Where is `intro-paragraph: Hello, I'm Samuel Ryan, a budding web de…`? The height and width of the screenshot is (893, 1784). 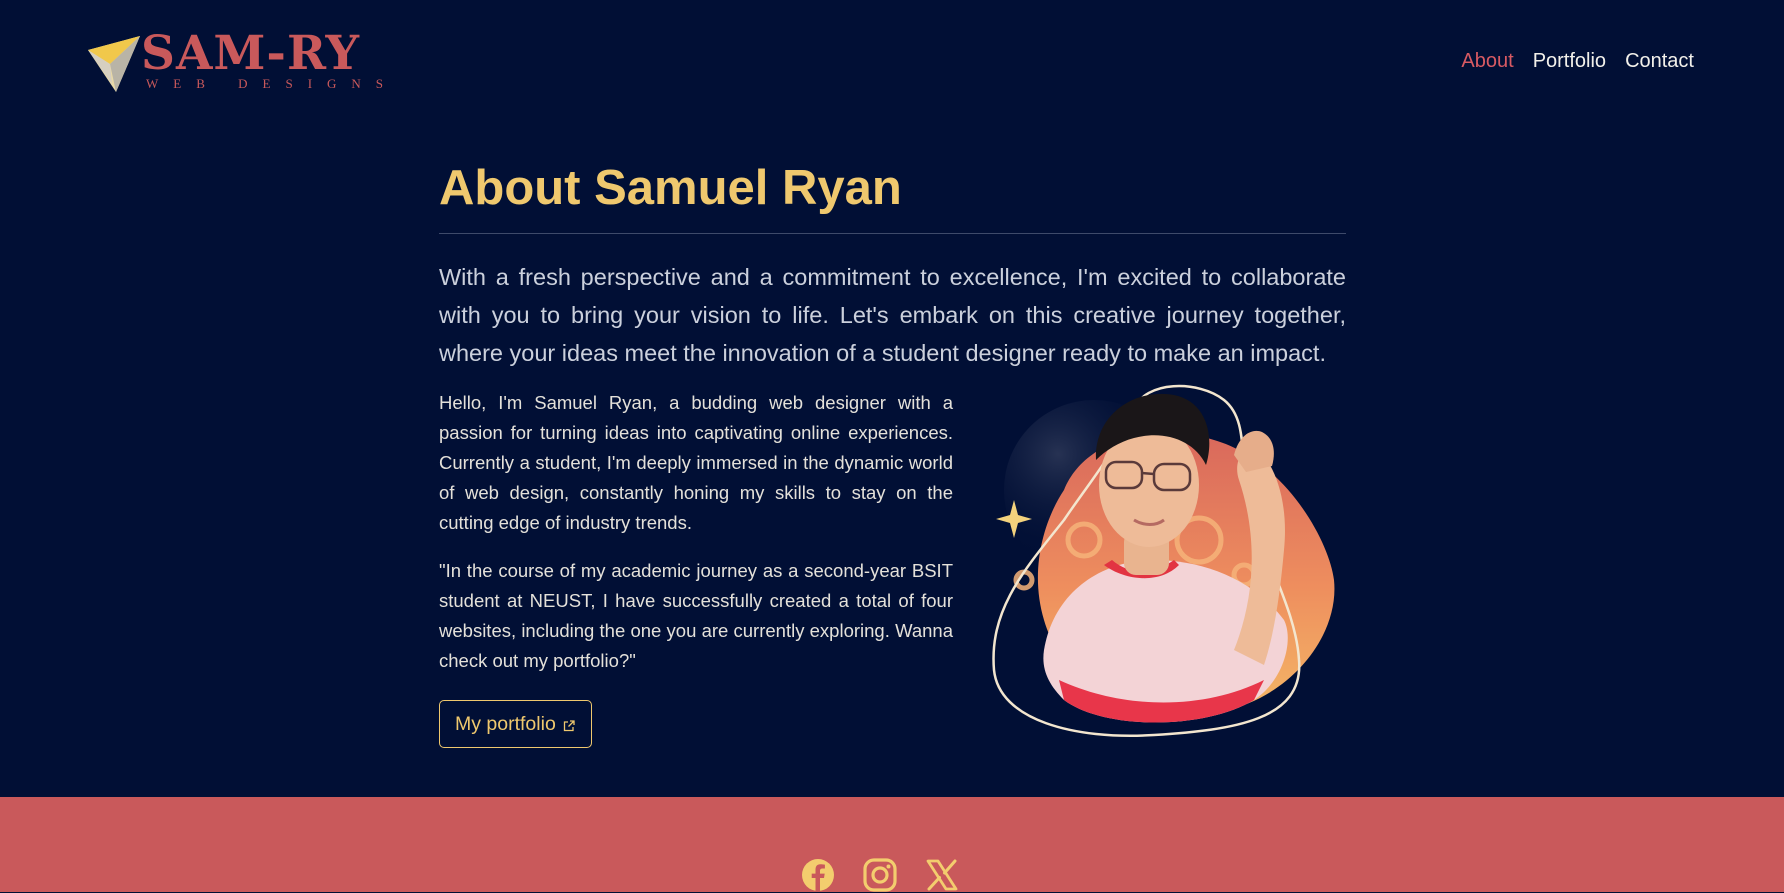 intro-paragraph: Hello, I'm Samuel Ryan, a budding web de… is located at coordinates (696, 462).